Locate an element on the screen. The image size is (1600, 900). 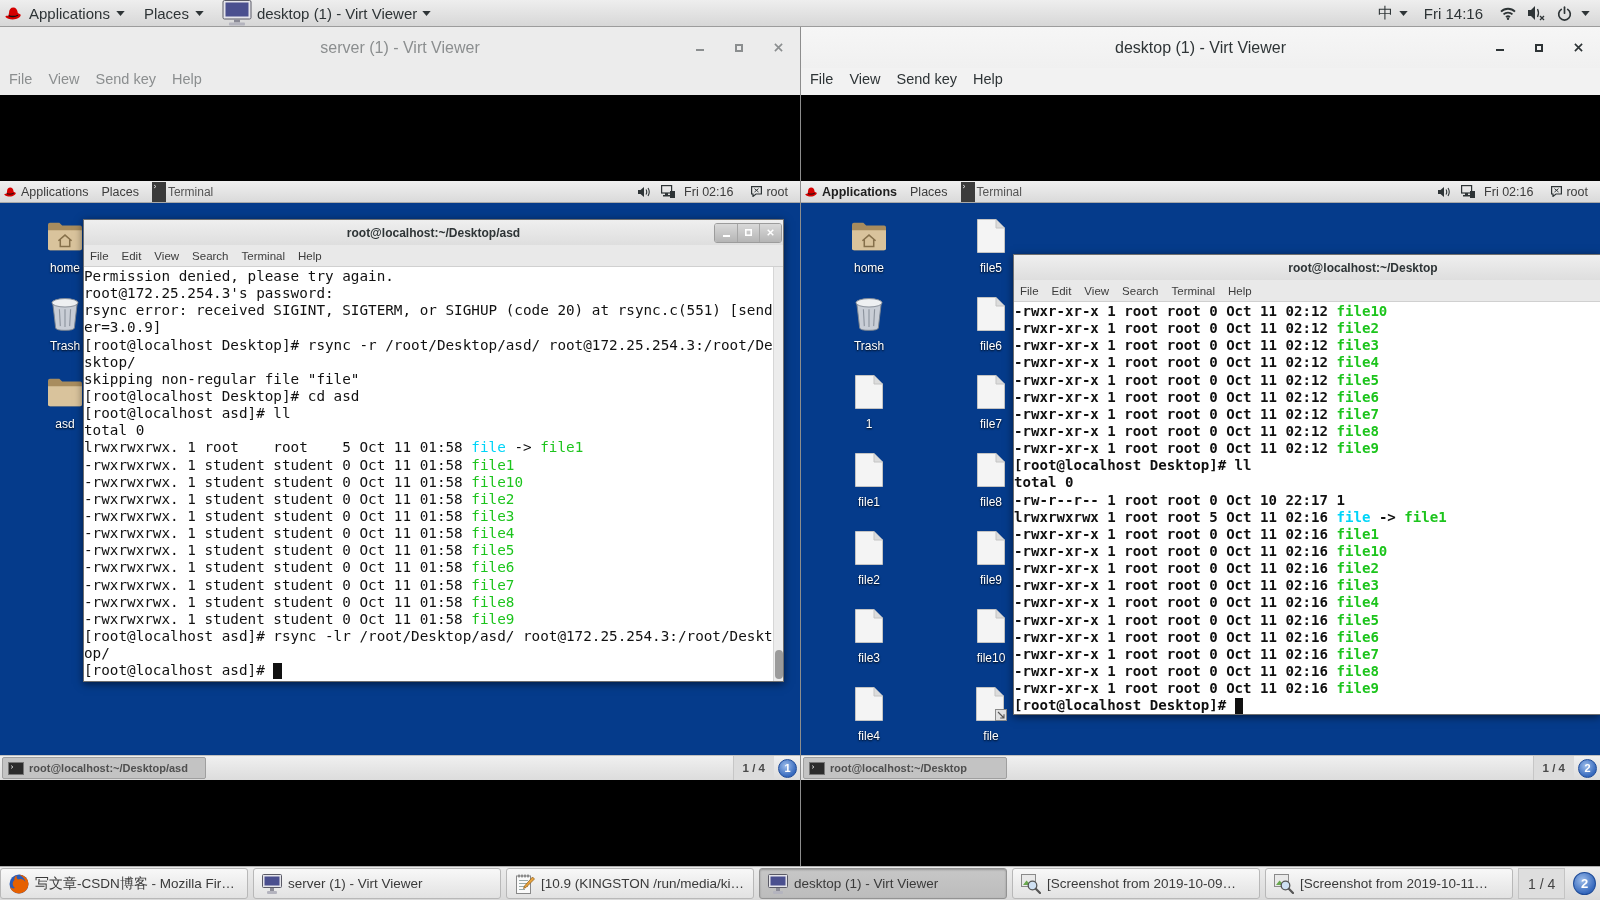
terminal-line: total 0 is located at coordinates (114, 431).